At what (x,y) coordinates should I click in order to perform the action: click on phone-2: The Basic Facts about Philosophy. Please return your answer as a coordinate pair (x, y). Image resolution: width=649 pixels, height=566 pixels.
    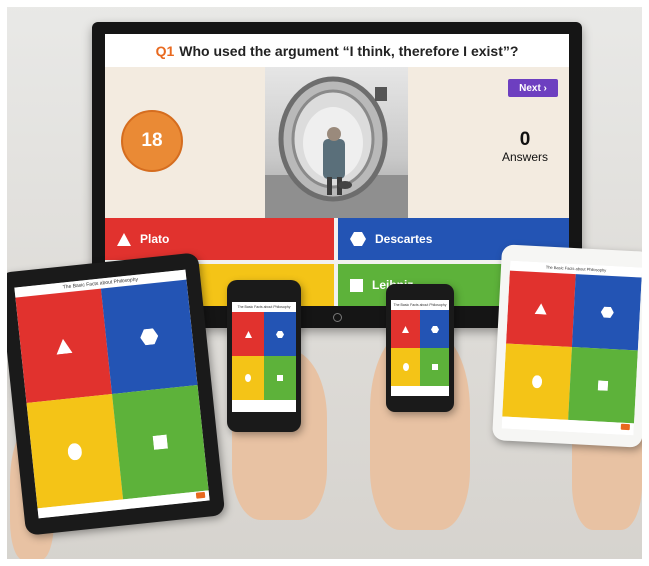
    Looking at the image, I should click on (420, 348).